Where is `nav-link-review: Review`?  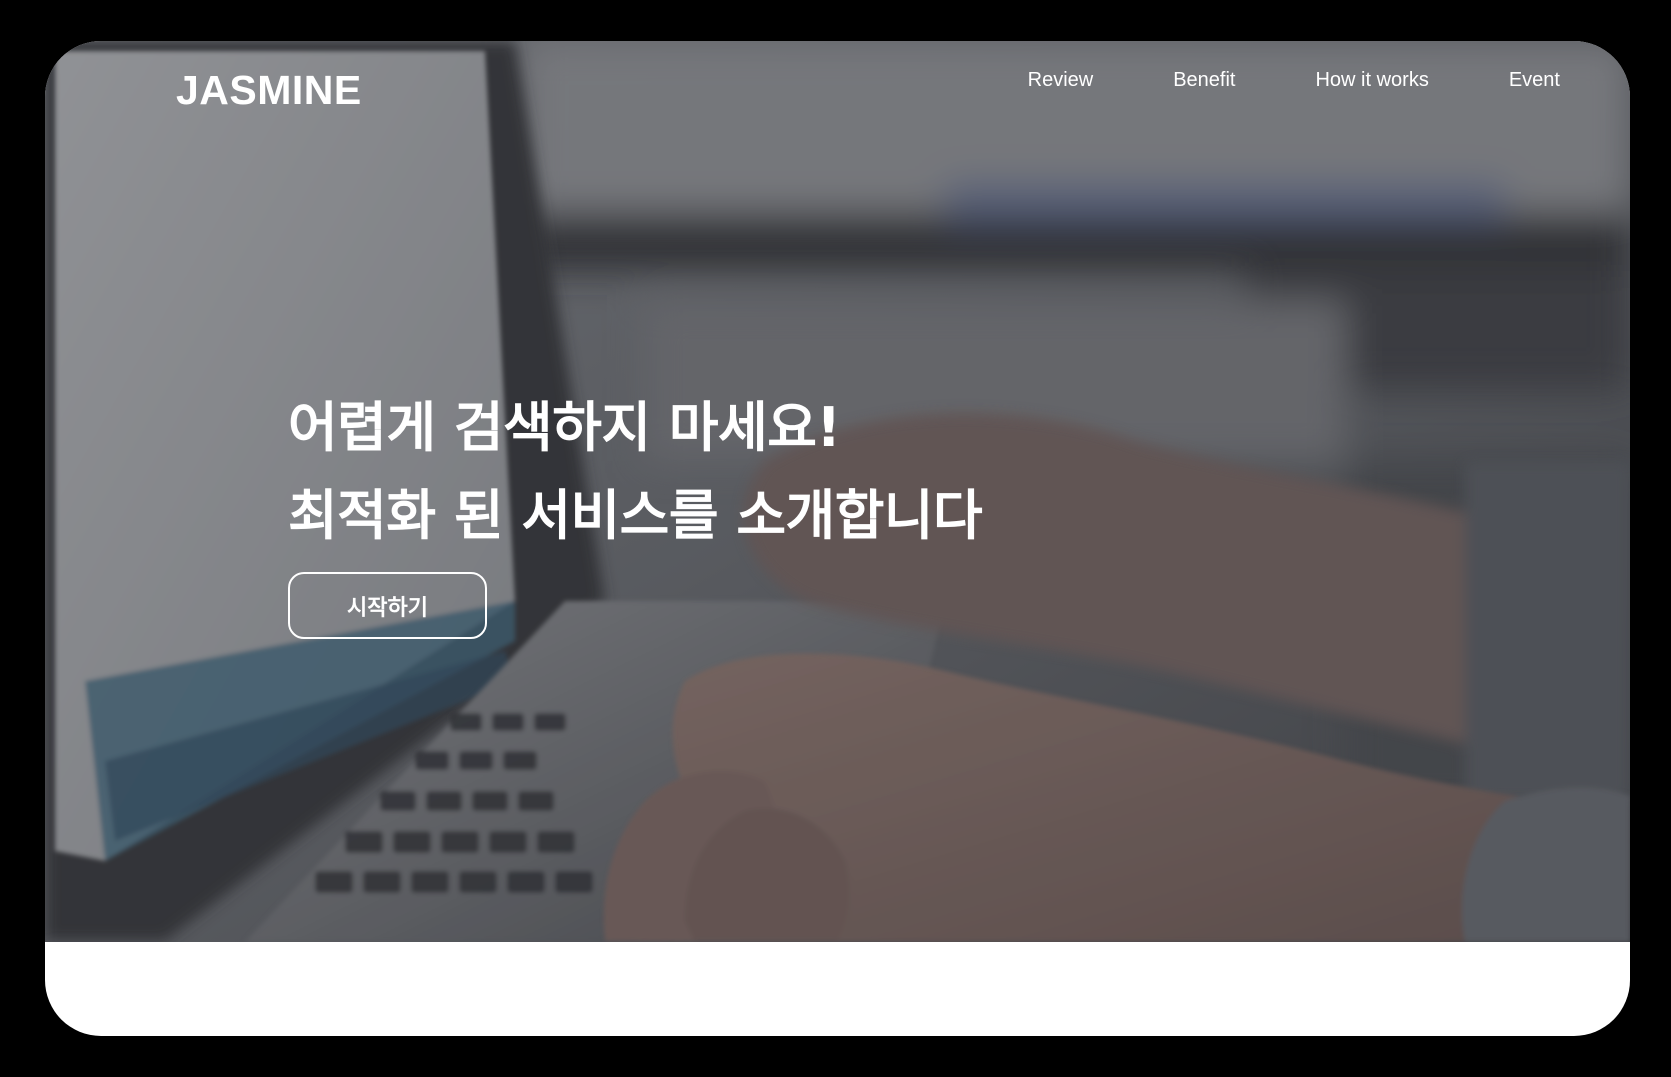 nav-link-review: Review is located at coordinates (1061, 80).